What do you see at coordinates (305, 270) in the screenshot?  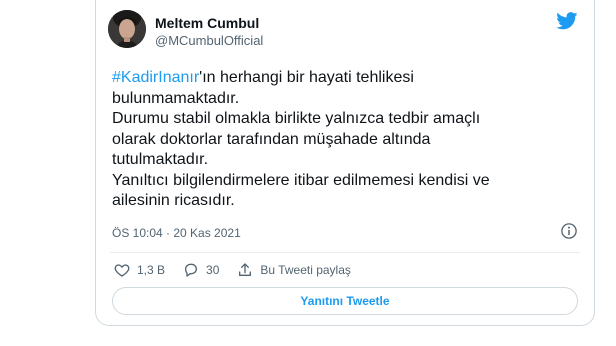 I see `share-label: Bu Tweeti paylaş` at bounding box center [305, 270].